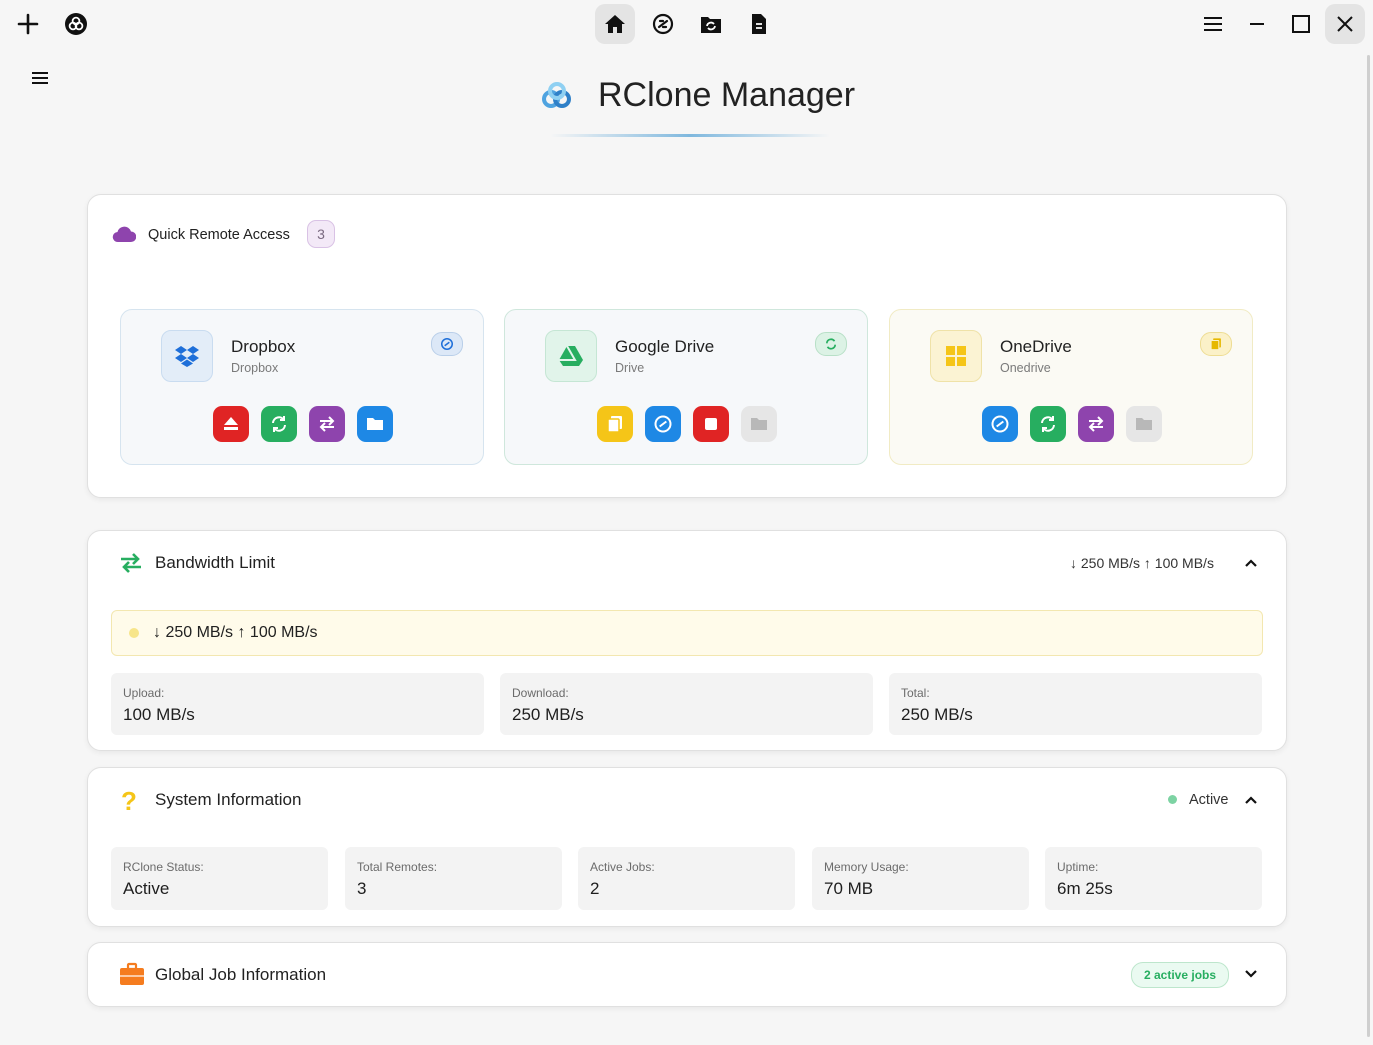 The image size is (1373, 1045). What do you see at coordinates (1209, 800) in the screenshot?
I see `system-status: Active` at bounding box center [1209, 800].